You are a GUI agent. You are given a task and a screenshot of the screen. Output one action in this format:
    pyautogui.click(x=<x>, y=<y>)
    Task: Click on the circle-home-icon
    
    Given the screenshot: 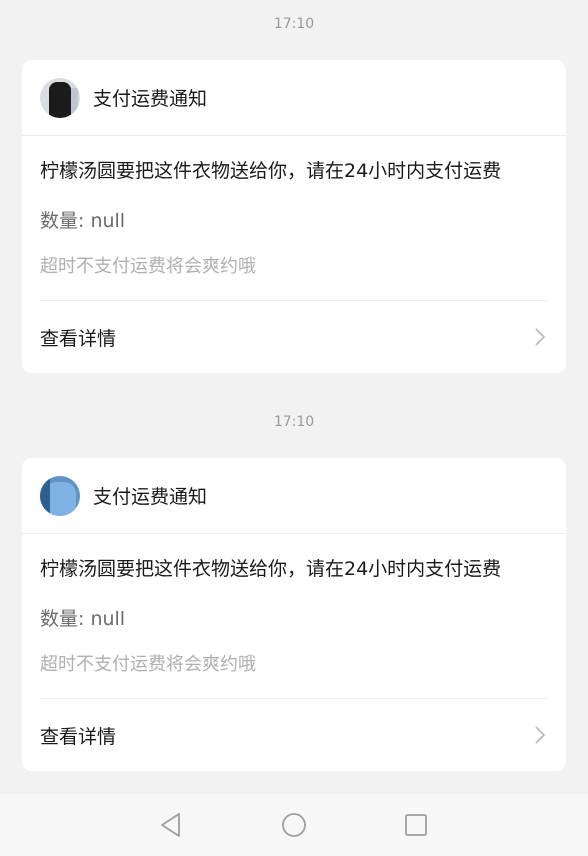 What is the action you would take?
    pyautogui.click(x=294, y=825)
    